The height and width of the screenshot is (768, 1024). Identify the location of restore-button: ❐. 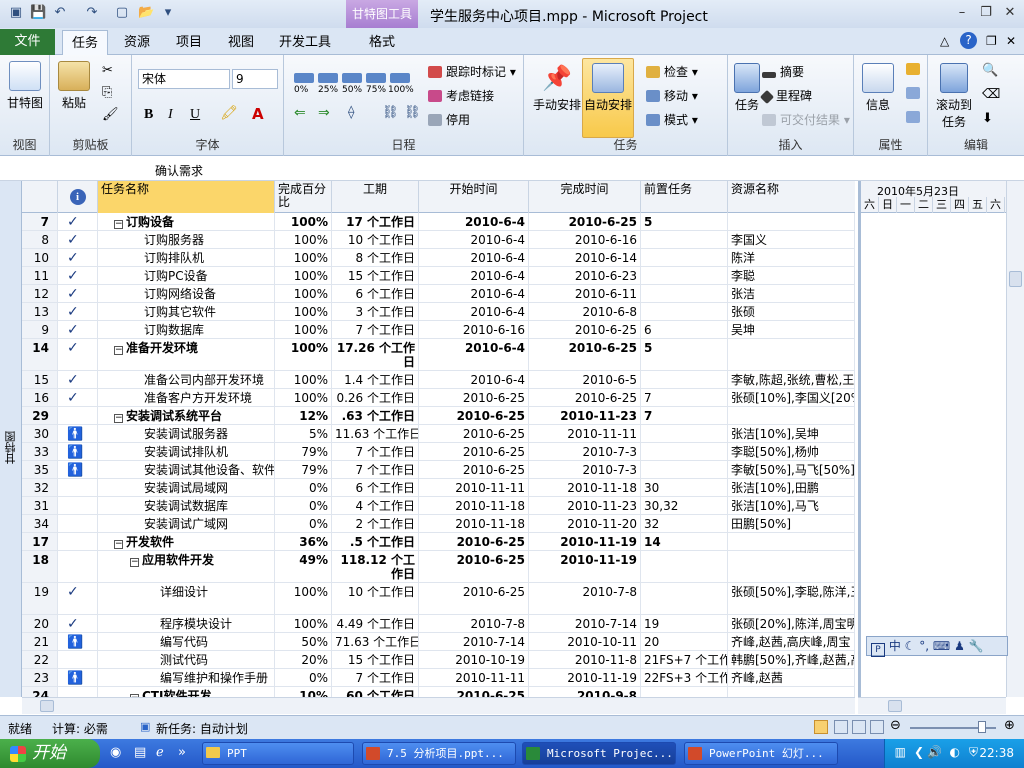
(986, 13).